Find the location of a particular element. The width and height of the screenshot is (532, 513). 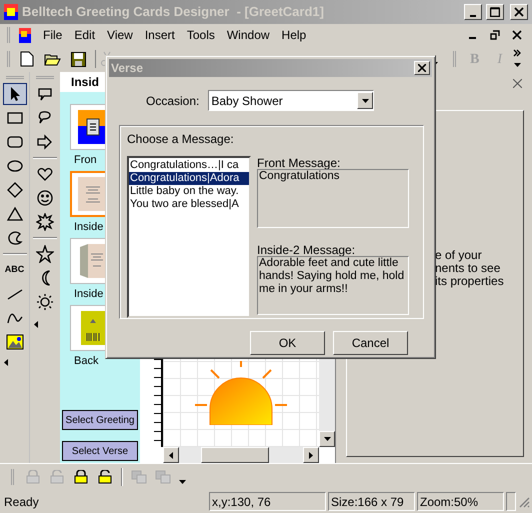

maximize-icon is located at coordinates (495, 12).